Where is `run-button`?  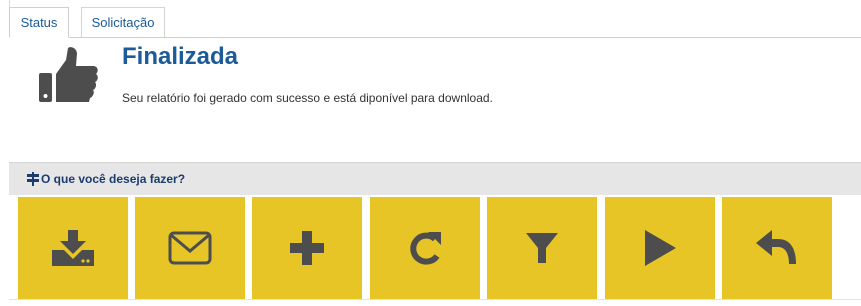 run-button is located at coordinates (660, 248).